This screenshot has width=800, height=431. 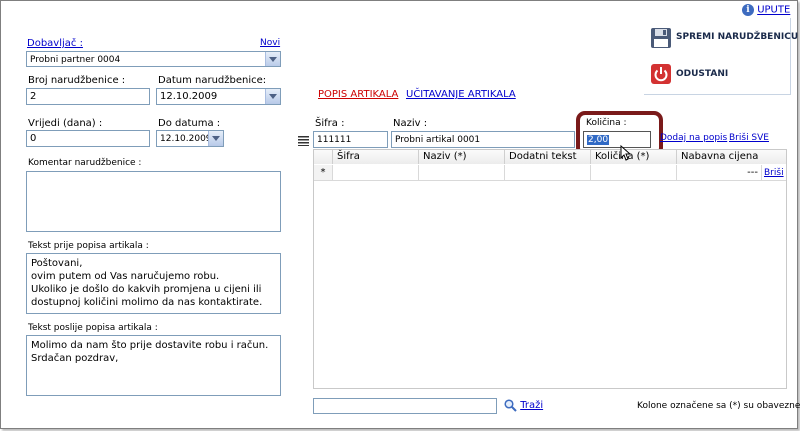 What do you see at coordinates (461, 94) in the screenshot?
I see `tab-ucitavanje-artikala: UČITAVANJE ARTIKALA` at bounding box center [461, 94].